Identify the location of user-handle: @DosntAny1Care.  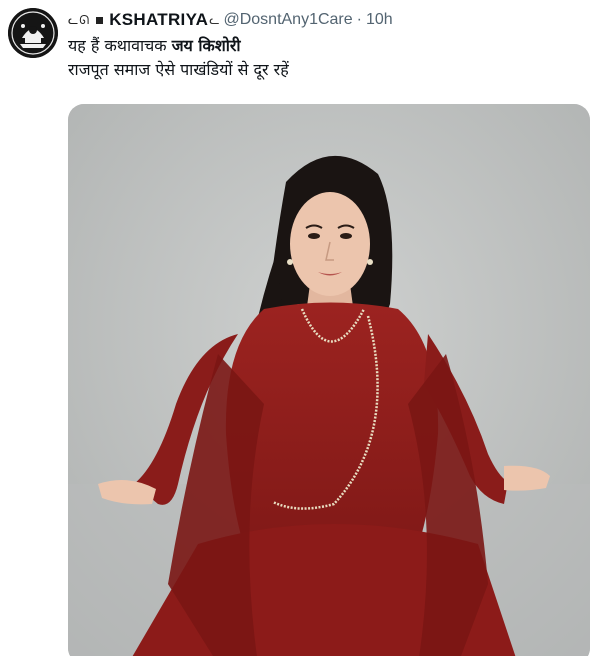
(287, 20).